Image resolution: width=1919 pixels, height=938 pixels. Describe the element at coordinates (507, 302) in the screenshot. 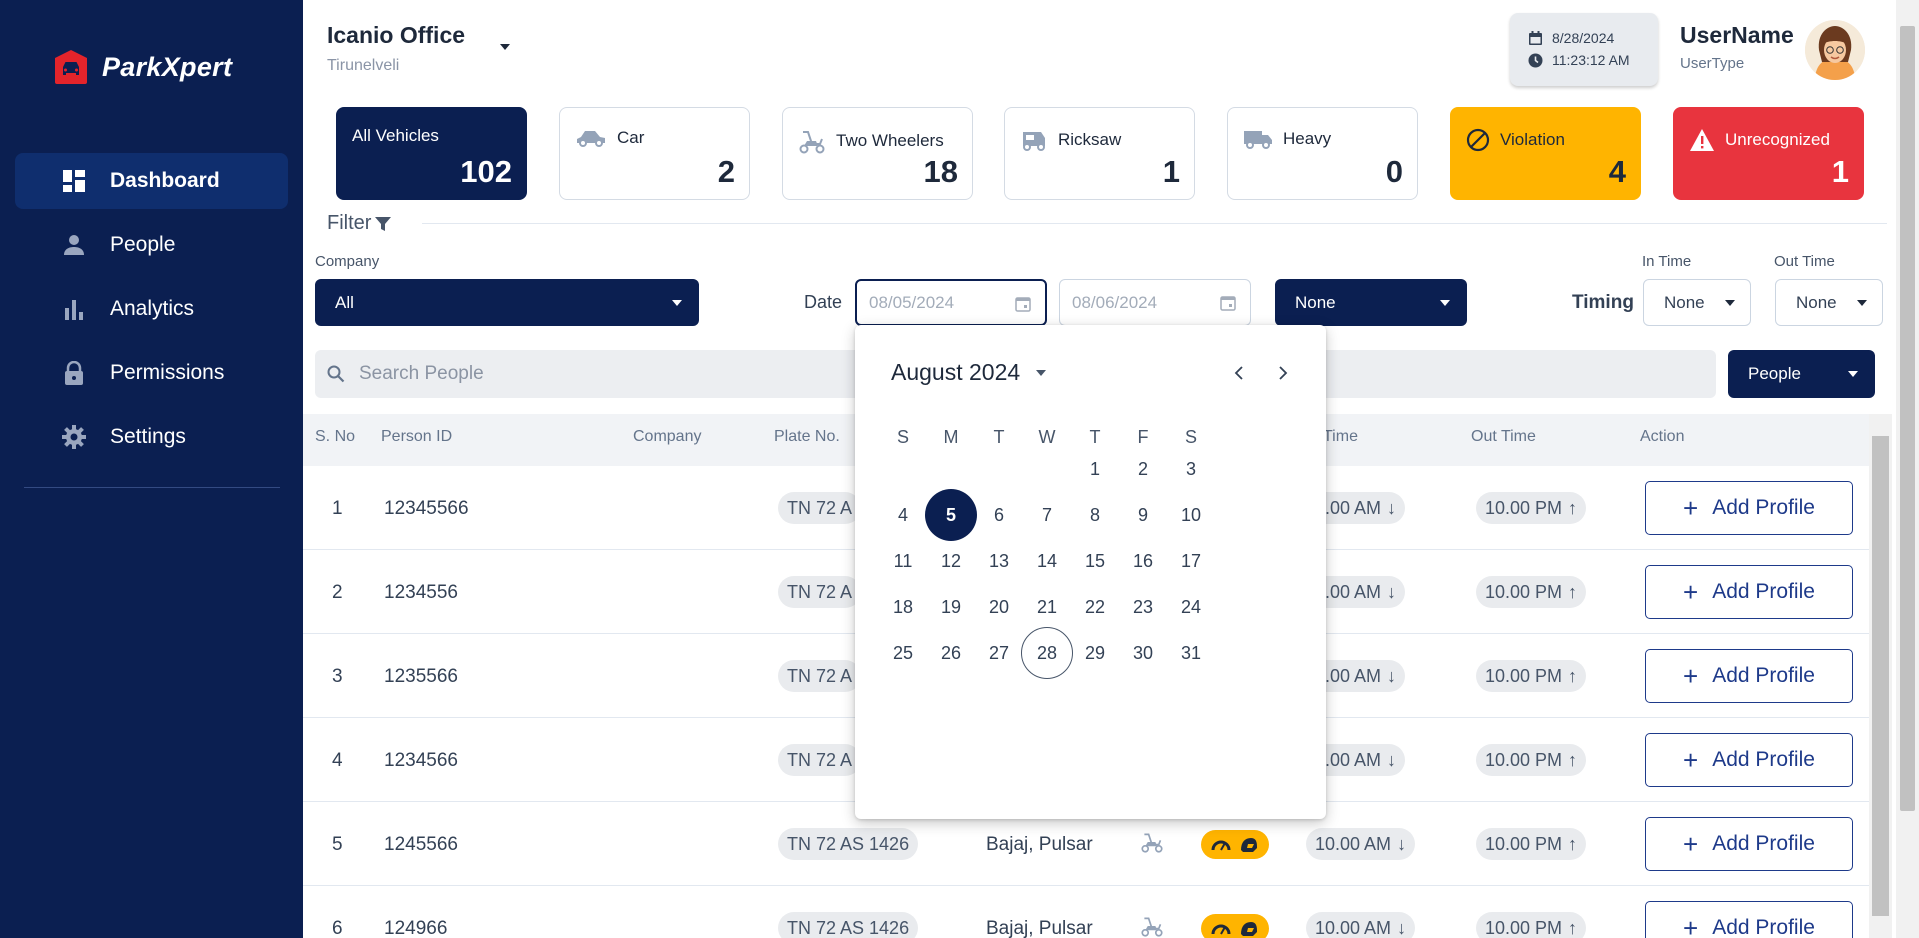

I see `company-select: All` at that location.